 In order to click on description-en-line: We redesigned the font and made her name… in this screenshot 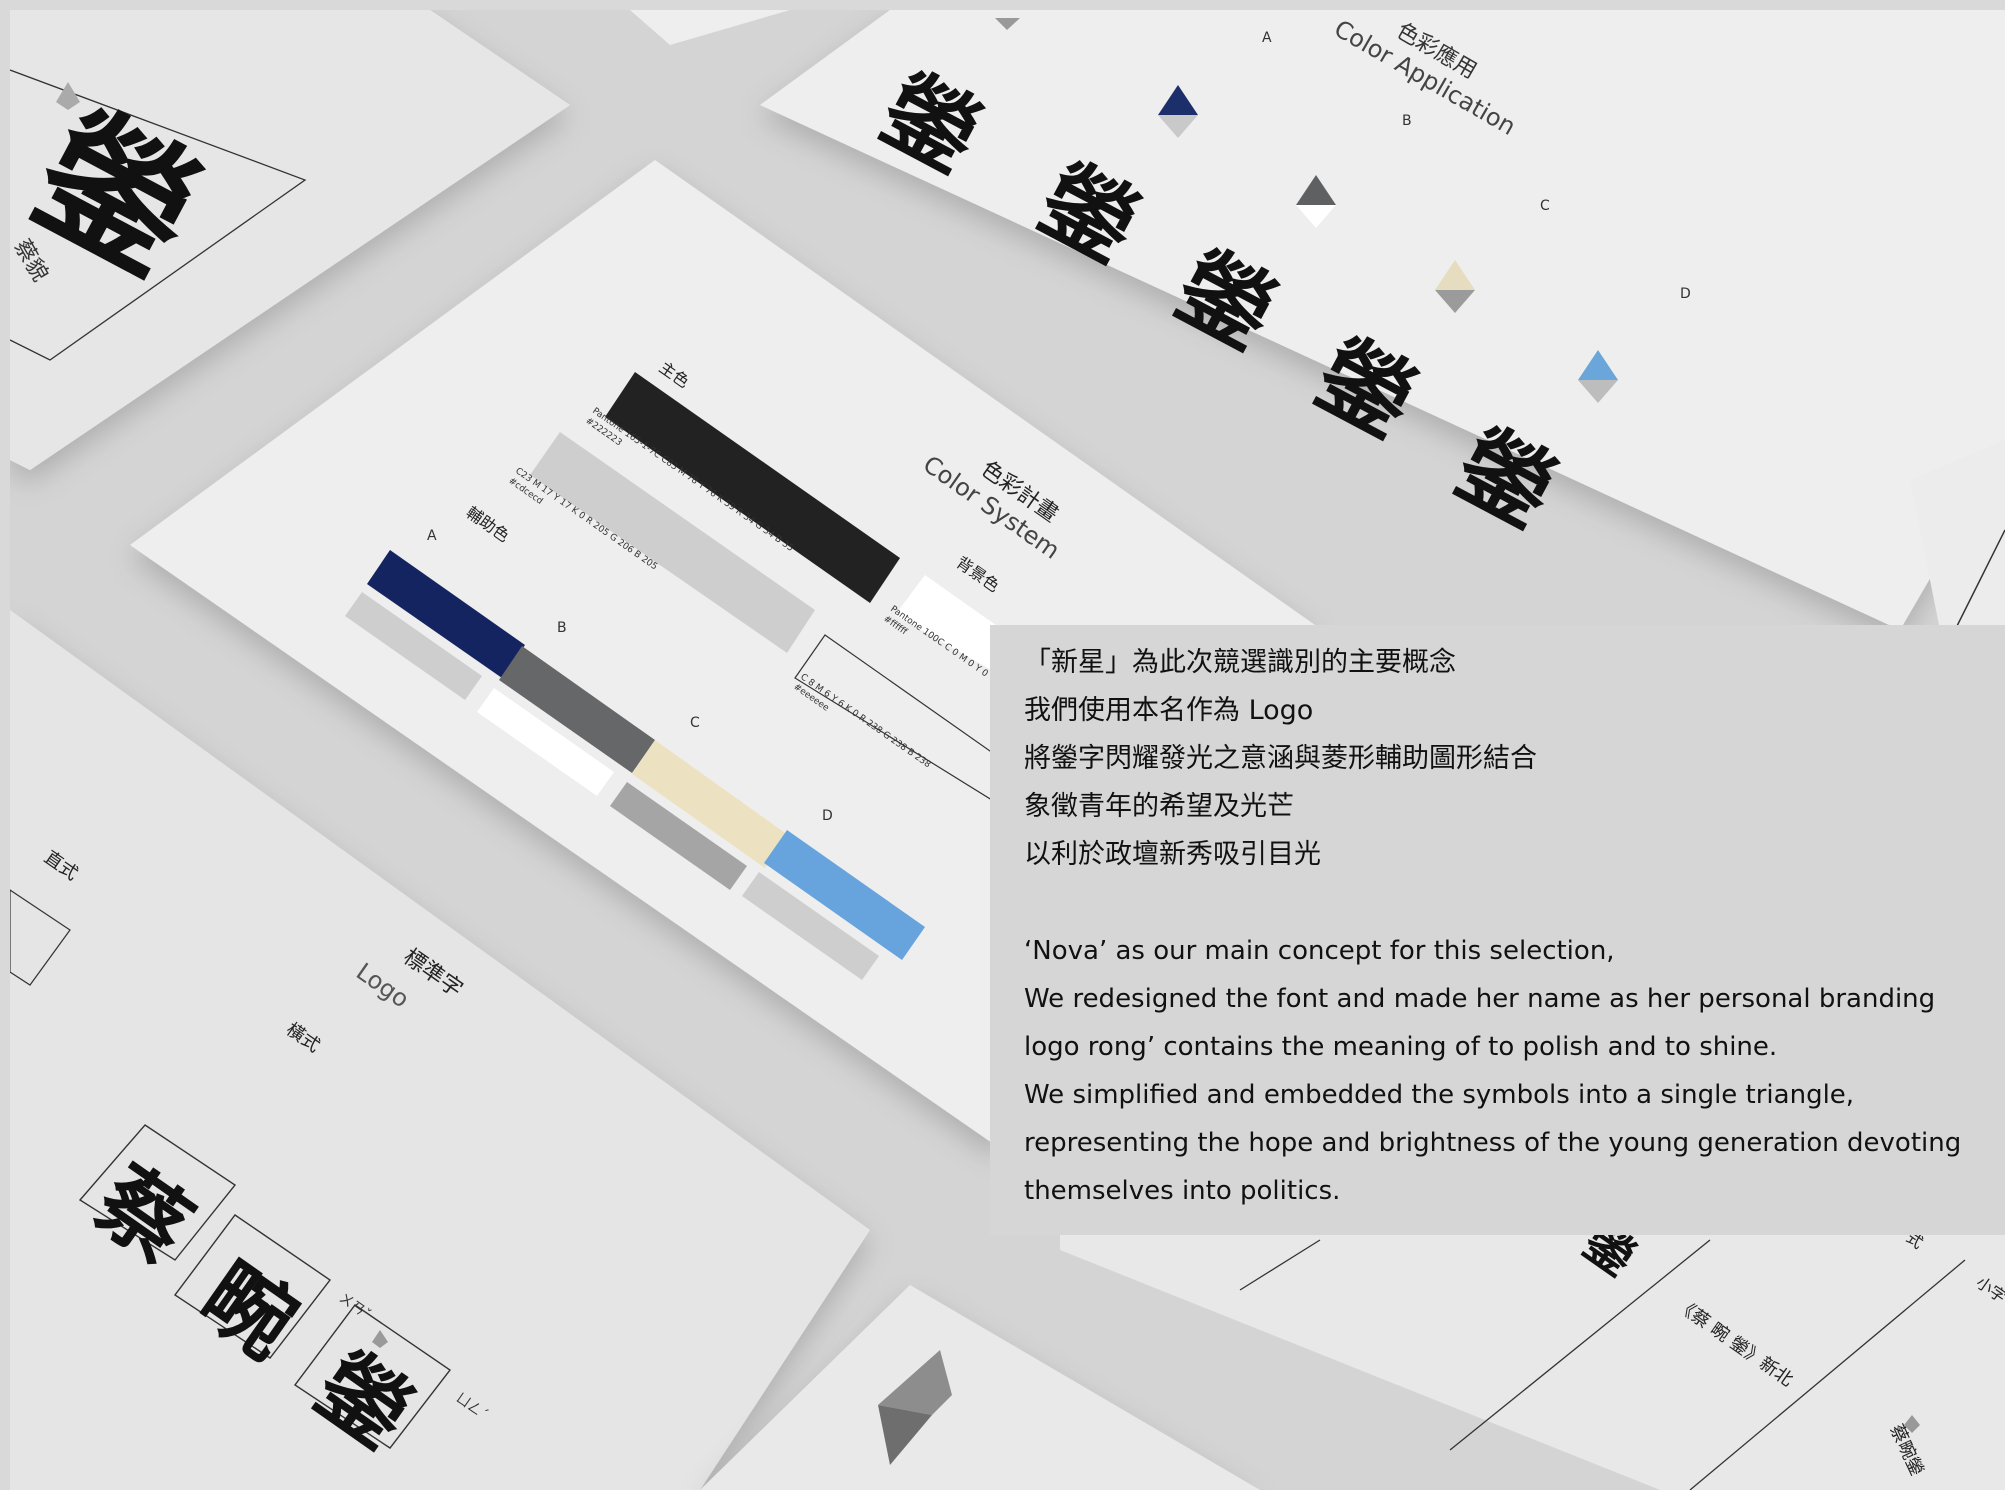, I will do `click(1480, 999)`.